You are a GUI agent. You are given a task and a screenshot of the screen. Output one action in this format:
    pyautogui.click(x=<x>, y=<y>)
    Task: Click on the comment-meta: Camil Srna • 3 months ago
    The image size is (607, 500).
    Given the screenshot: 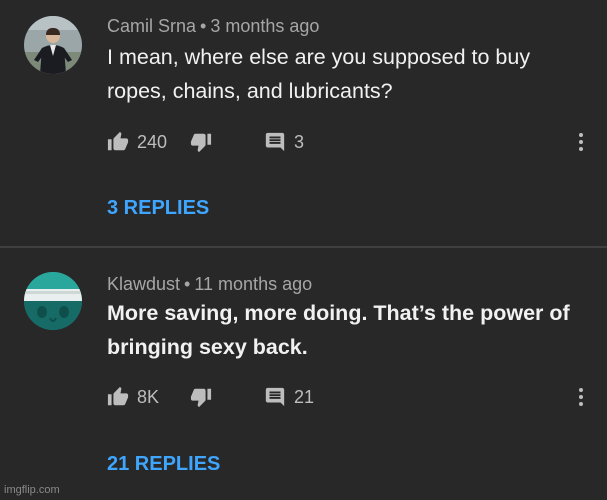 What is the action you would take?
    pyautogui.click(x=213, y=26)
    